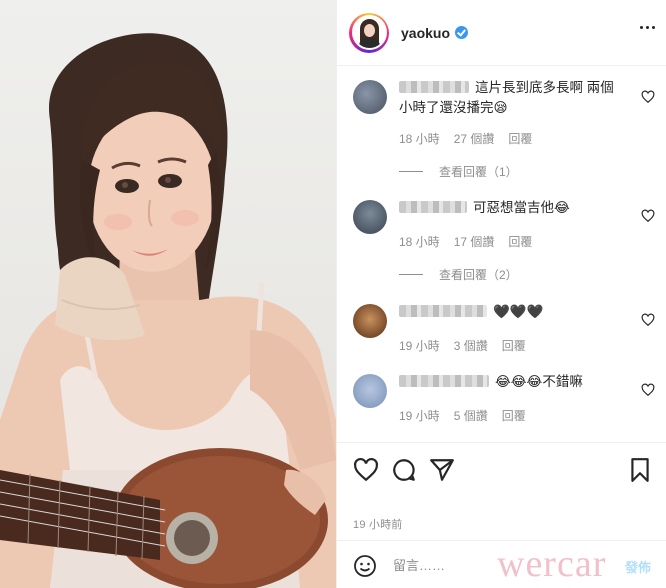 This screenshot has width=666, height=588. I want to click on comment-text: 🖤🖤🖤, so click(518, 311).